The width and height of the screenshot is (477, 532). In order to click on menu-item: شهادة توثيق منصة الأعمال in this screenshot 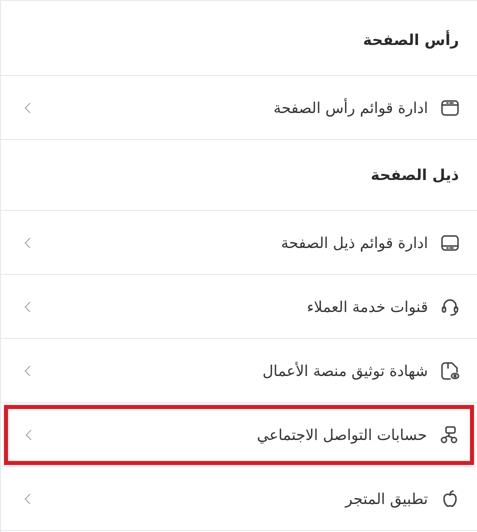, I will do `click(239, 371)`.